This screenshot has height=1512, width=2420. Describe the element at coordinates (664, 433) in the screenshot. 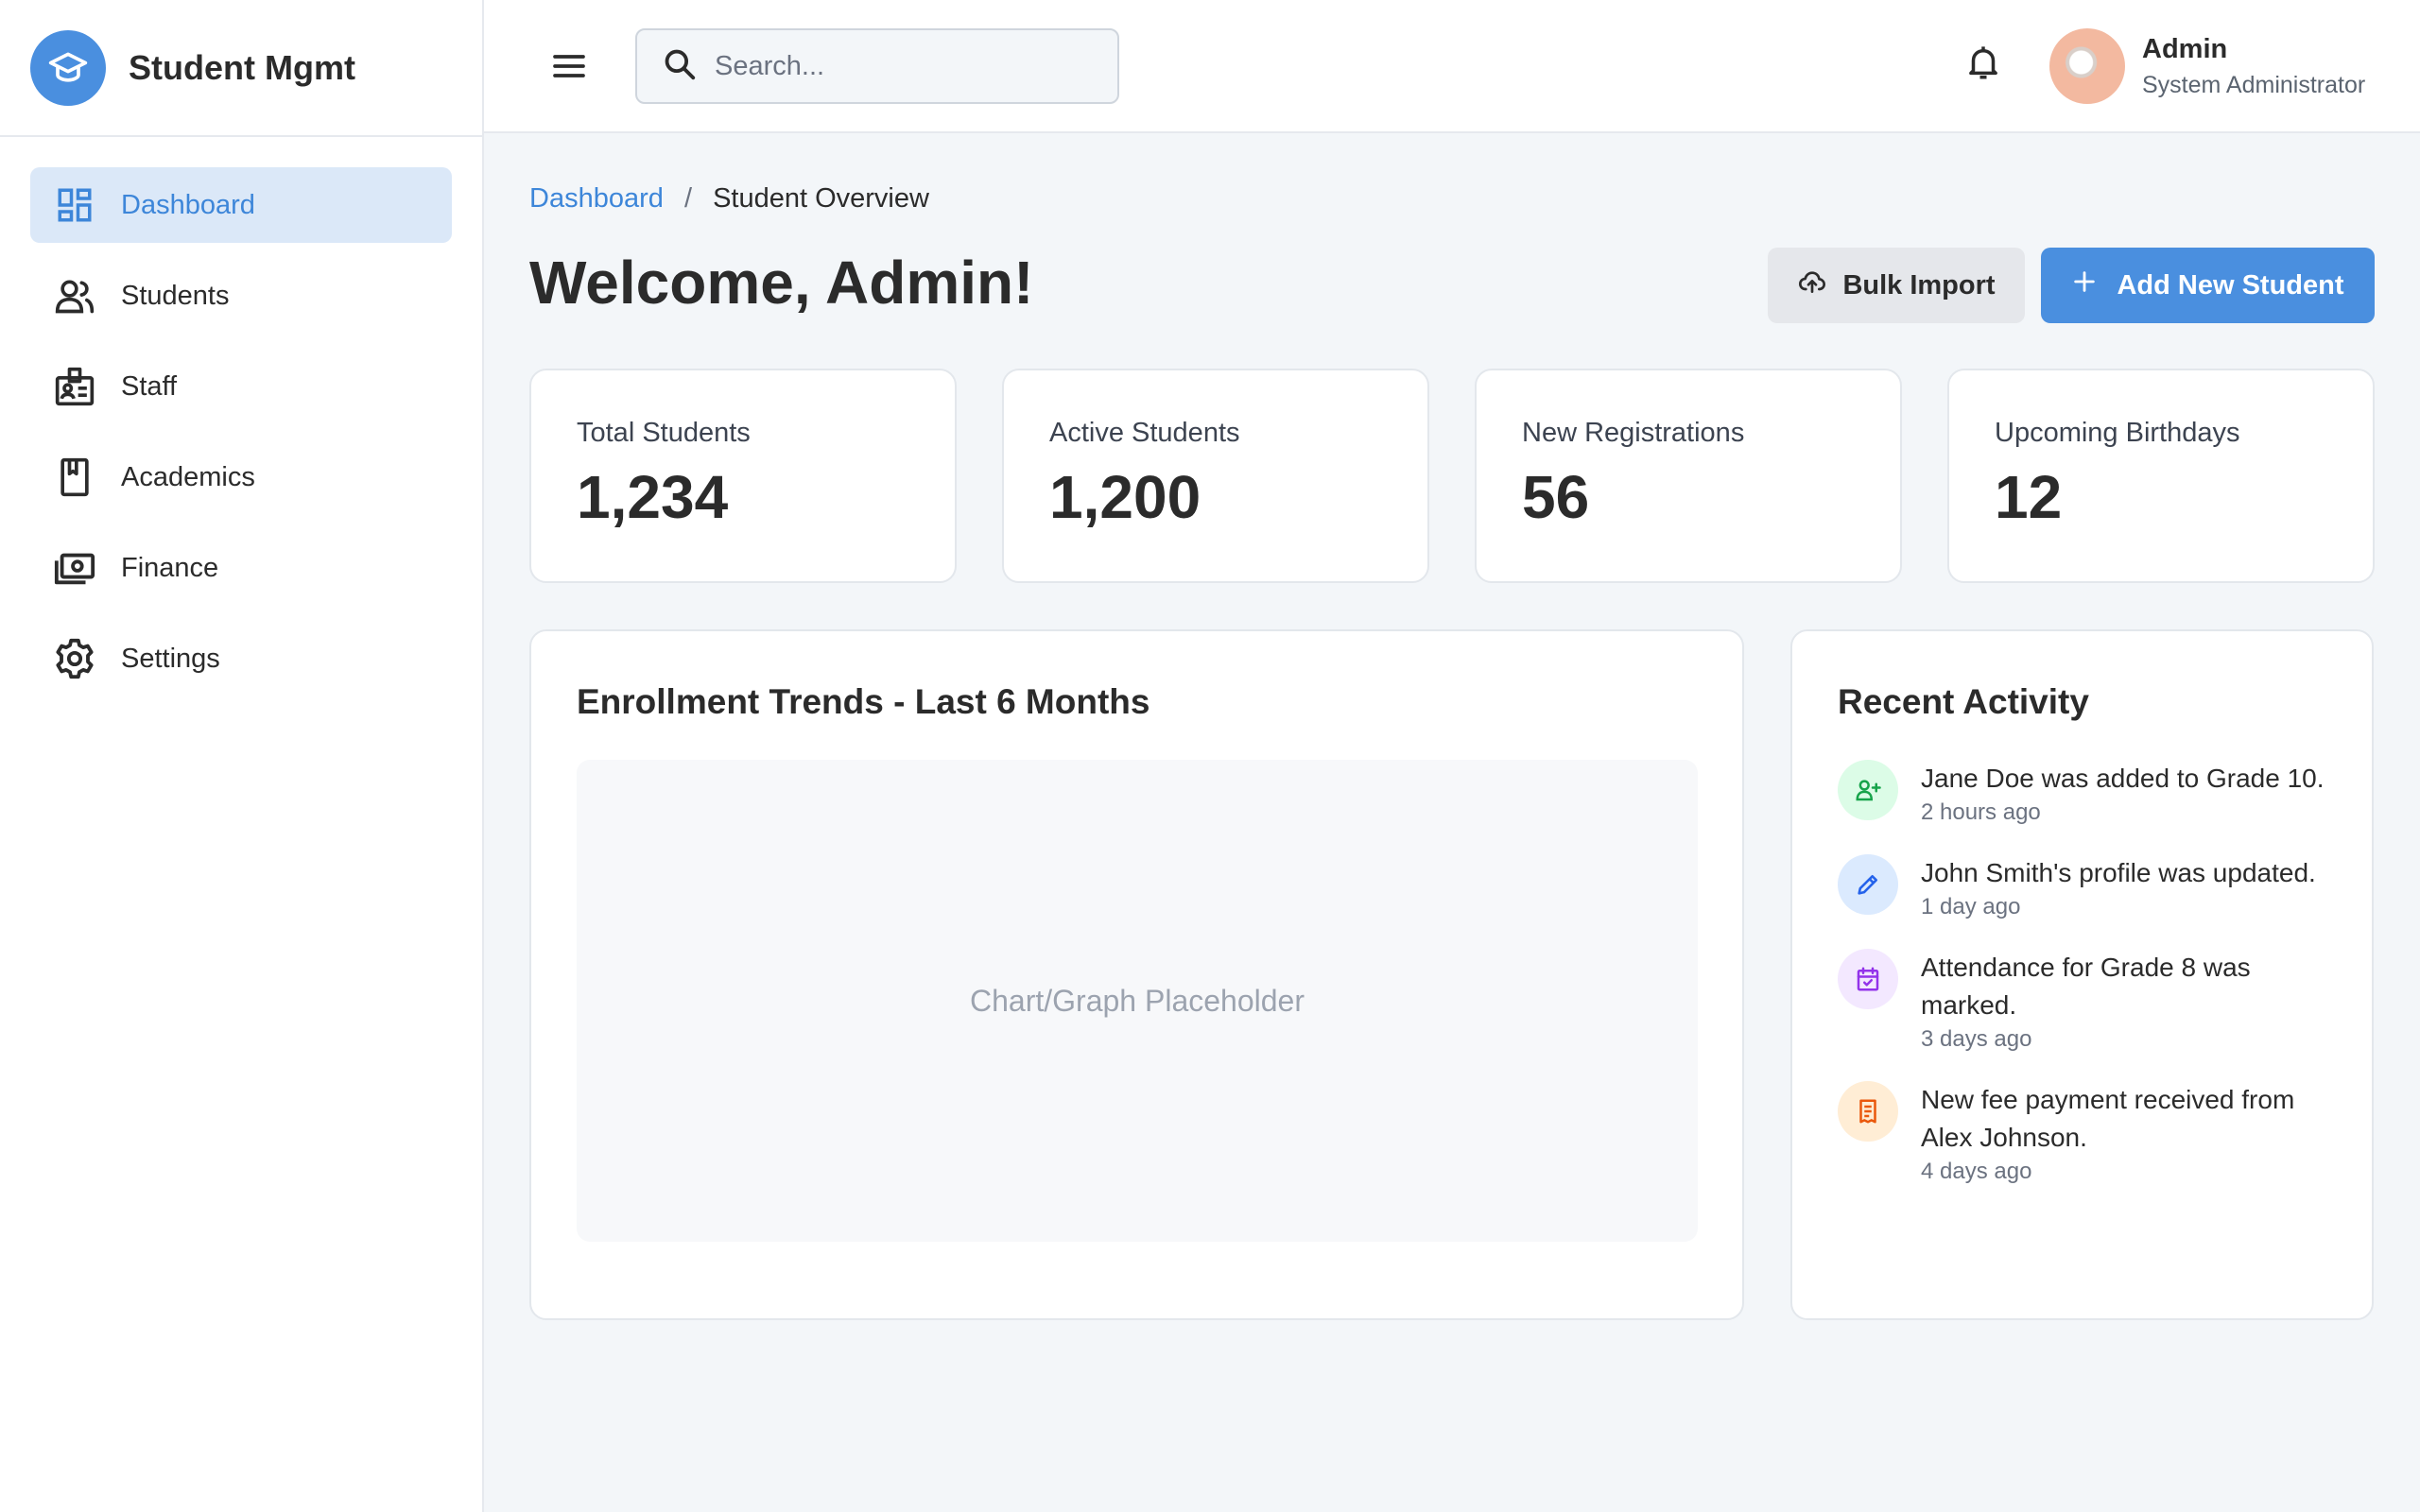

I see `stat-label: Total Students` at that location.